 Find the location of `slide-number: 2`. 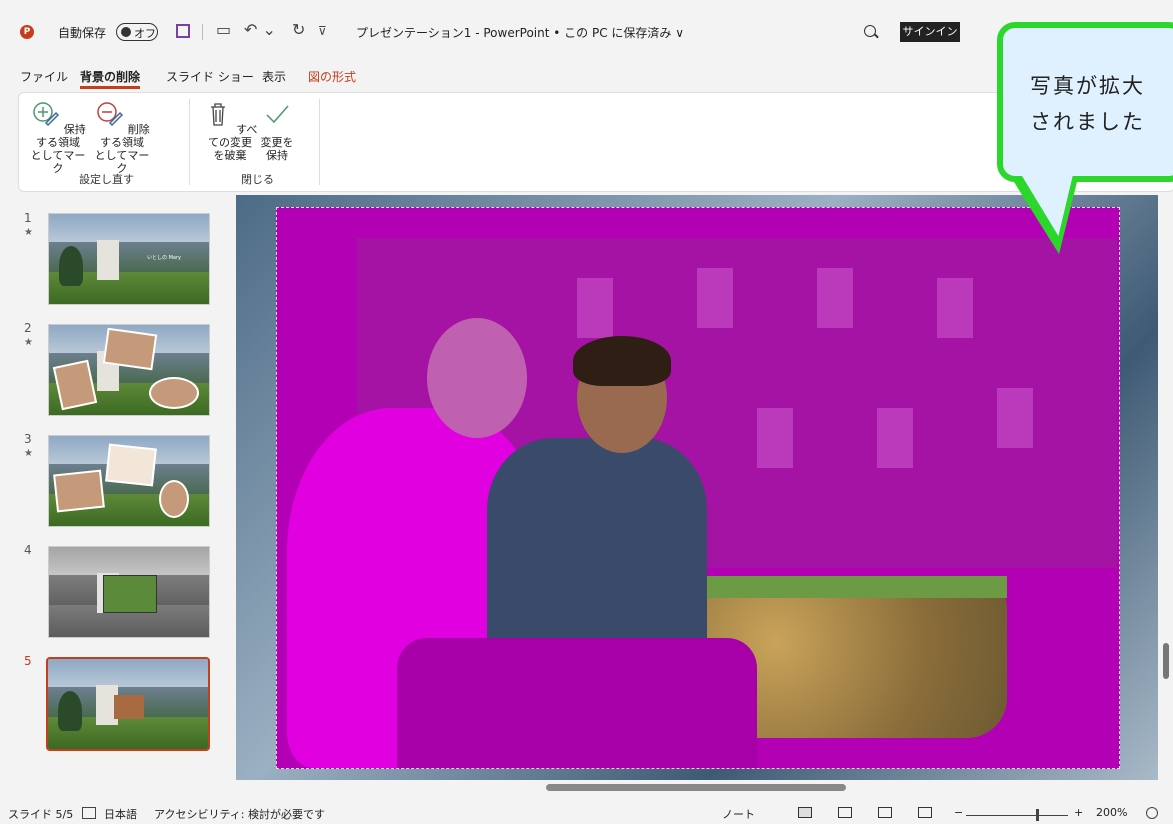

slide-number: 2 is located at coordinates (28, 328).